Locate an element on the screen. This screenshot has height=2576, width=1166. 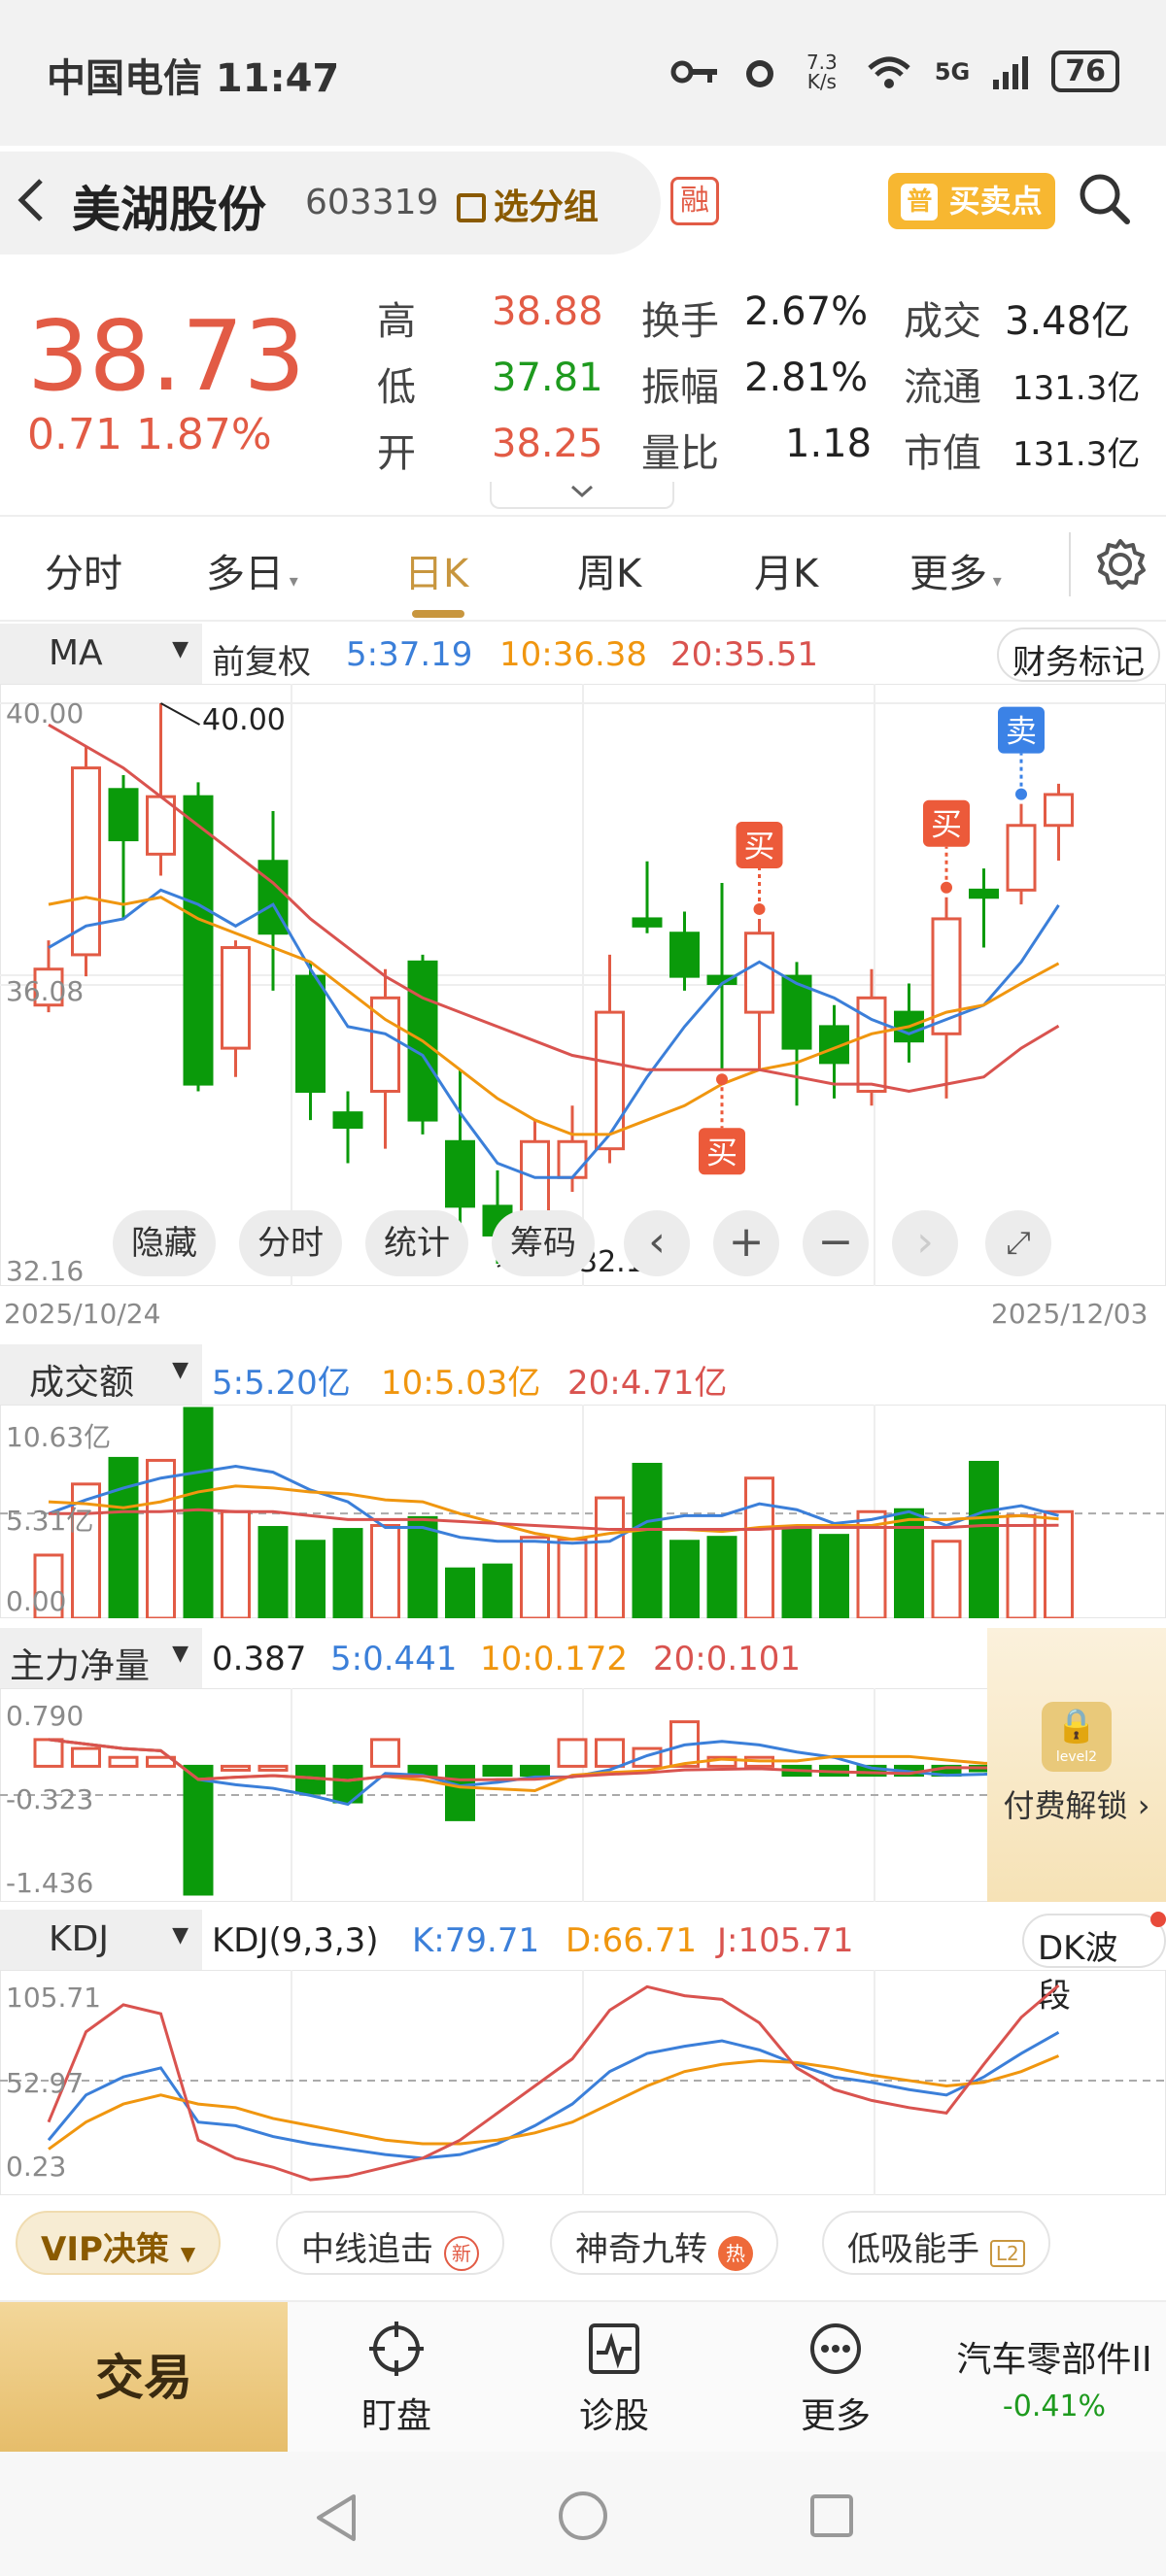
amplitude-value: 2.81% is located at coordinates (806, 378).